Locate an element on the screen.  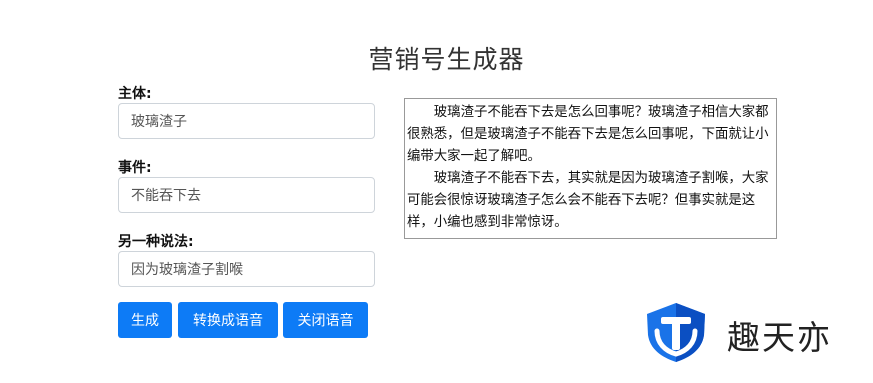
page-title: 营销号生成器 is located at coordinates (446, 59).